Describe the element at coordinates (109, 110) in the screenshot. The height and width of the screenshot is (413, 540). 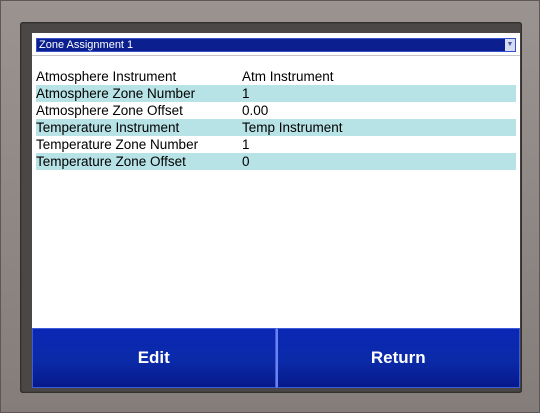
I see `setting-name: Atmosphere Zone Offset` at that location.